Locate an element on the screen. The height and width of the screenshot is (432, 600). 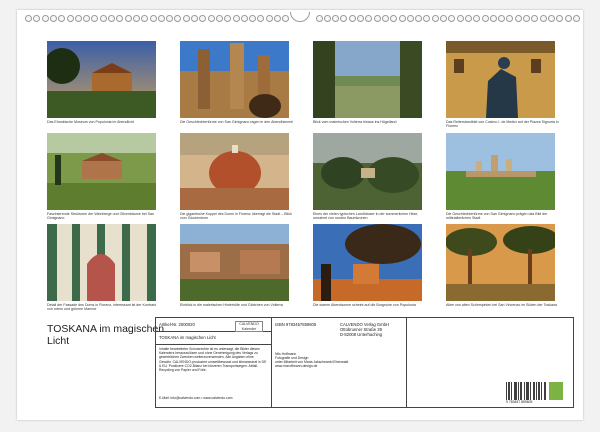
author-line-4: www.nicnoffmann-design.de is located at coordinates (296, 366).